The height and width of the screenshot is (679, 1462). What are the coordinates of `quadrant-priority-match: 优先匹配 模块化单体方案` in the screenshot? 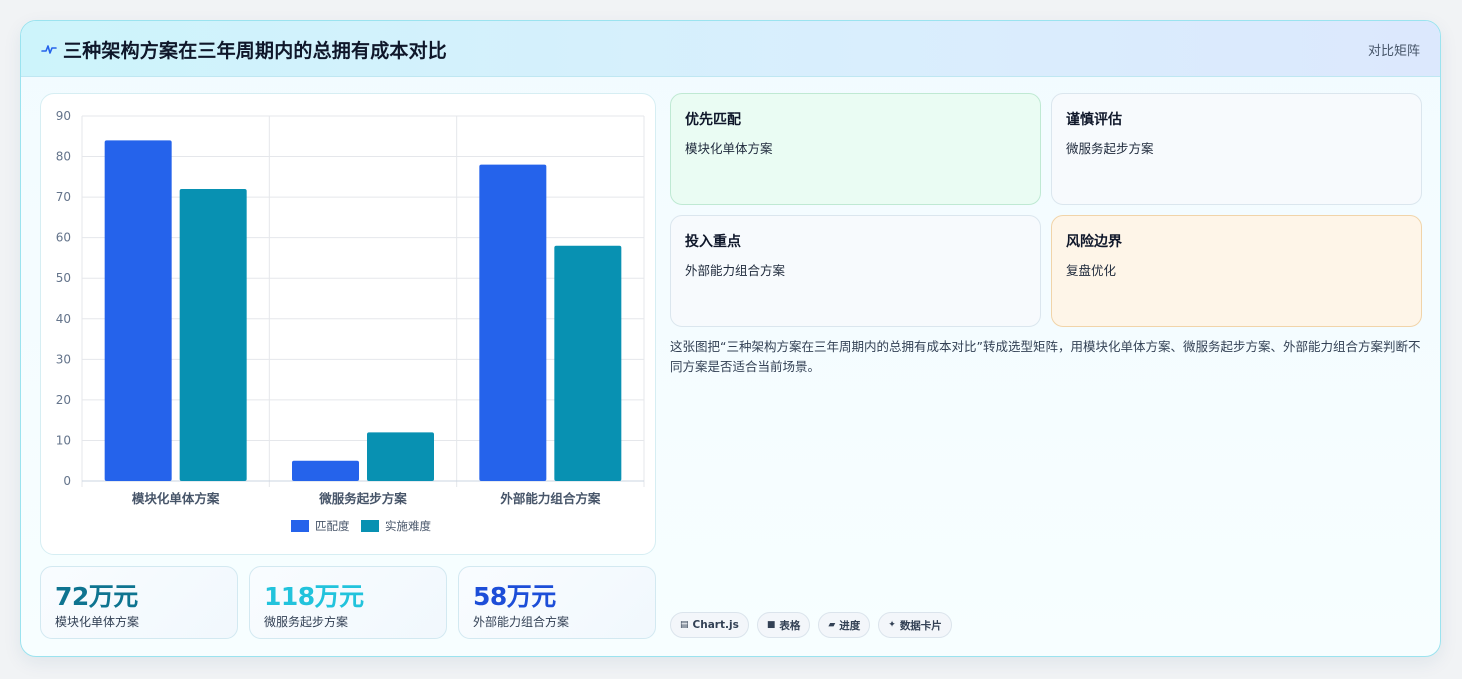 It's located at (855, 149).